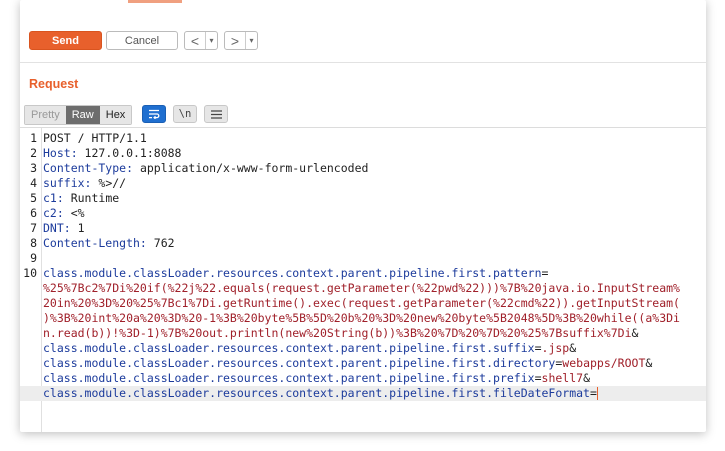  Describe the element at coordinates (33, 153) in the screenshot. I see `line-number: 2` at that location.